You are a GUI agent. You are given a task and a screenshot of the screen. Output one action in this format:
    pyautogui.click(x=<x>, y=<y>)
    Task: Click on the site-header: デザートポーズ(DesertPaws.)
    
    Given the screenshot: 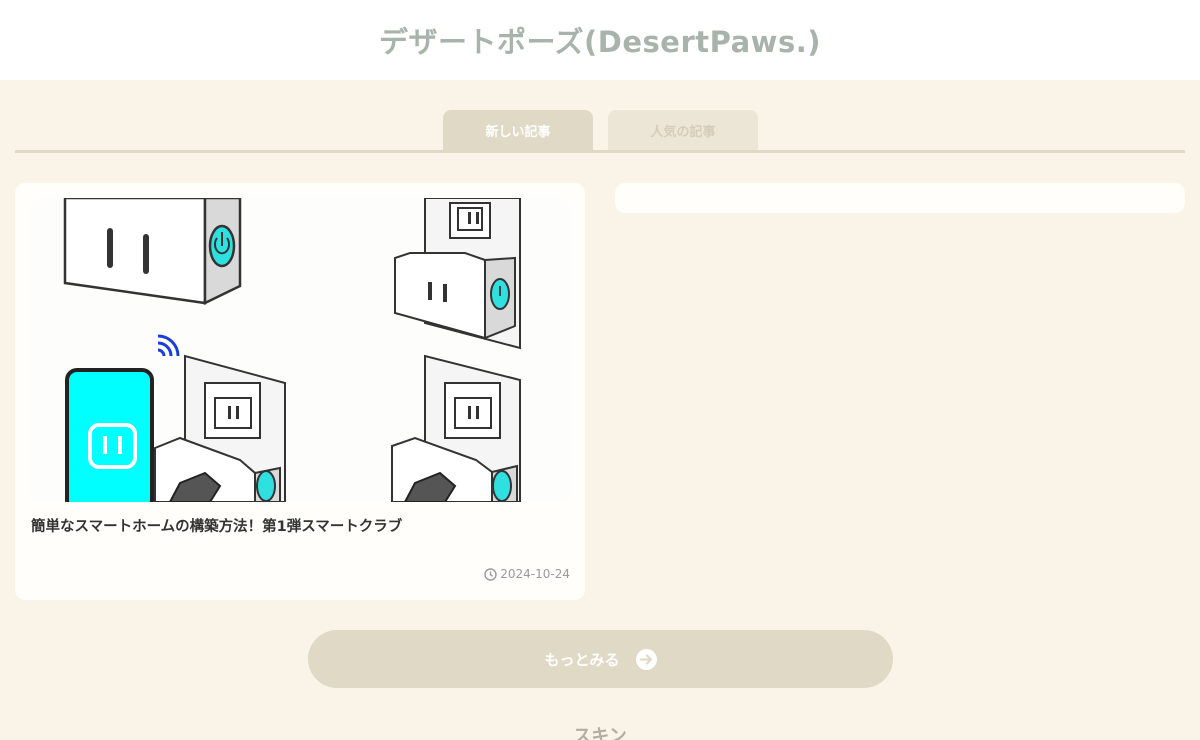 What is the action you would take?
    pyautogui.click(x=600, y=40)
    